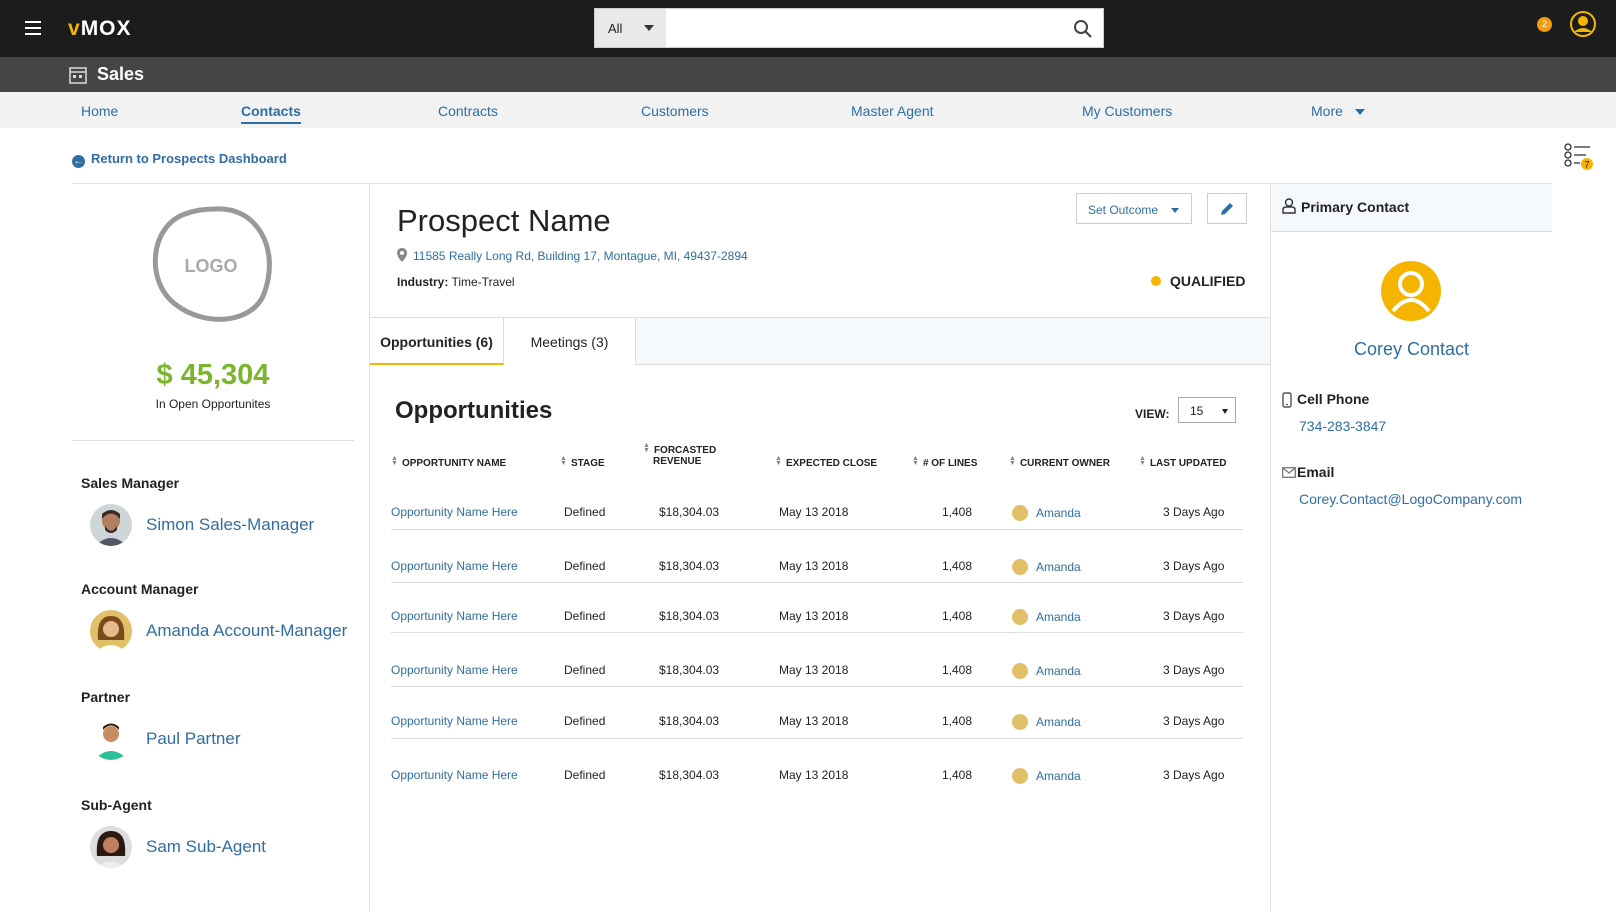 This screenshot has height=911, width=1616. What do you see at coordinates (1207, 410) in the screenshot?
I see `page-size-select: 15` at bounding box center [1207, 410].